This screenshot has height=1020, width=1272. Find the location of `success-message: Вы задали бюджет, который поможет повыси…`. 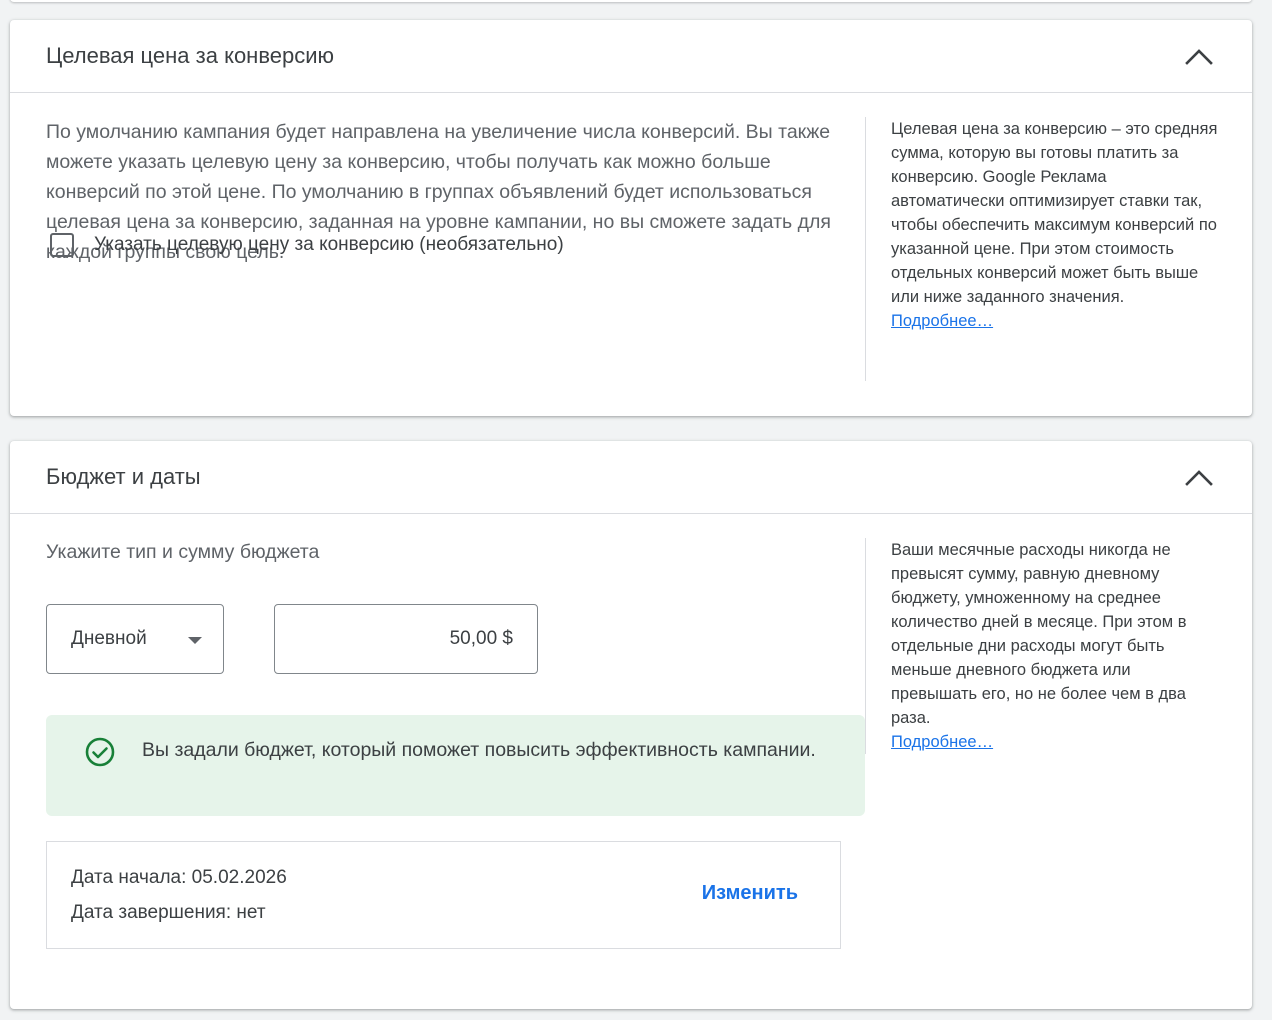

success-message: Вы задали бюджет, который поможет повыси… is located at coordinates (479, 750).